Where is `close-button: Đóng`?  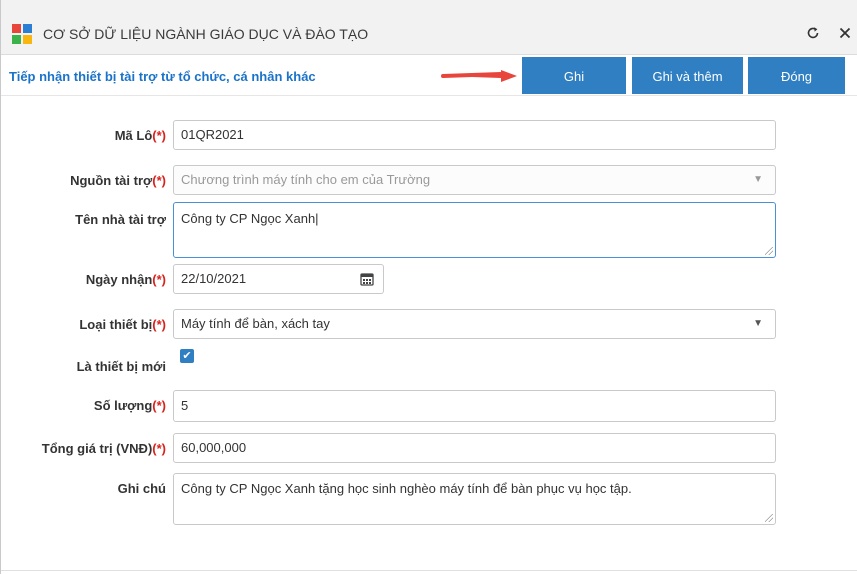
close-button: Đóng is located at coordinates (796, 75).